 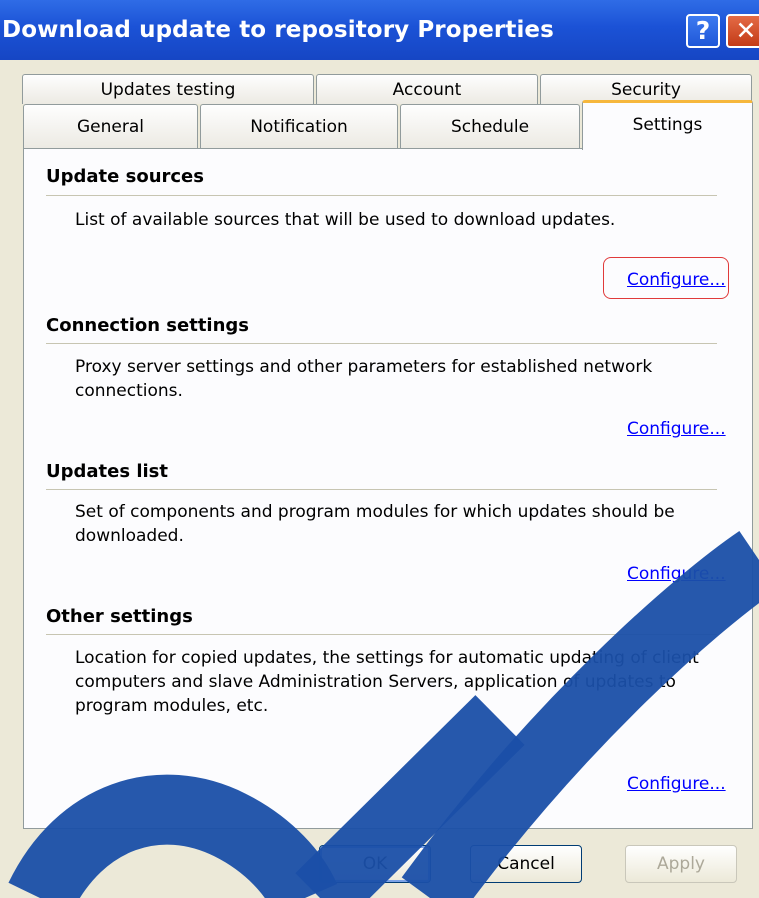 What do you see at coordinates (119, 616) in the screenshot?
I see `section-title-other-settings: Other settings` at bounding box center [119, 616].